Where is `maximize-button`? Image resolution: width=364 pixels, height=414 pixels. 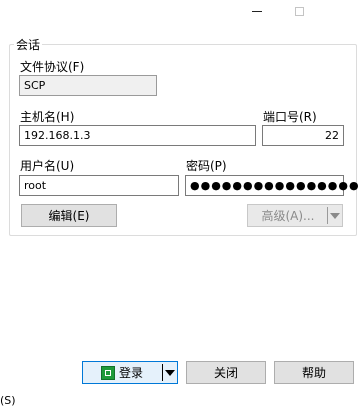 maximize-button is located at coordinates (299, 11).